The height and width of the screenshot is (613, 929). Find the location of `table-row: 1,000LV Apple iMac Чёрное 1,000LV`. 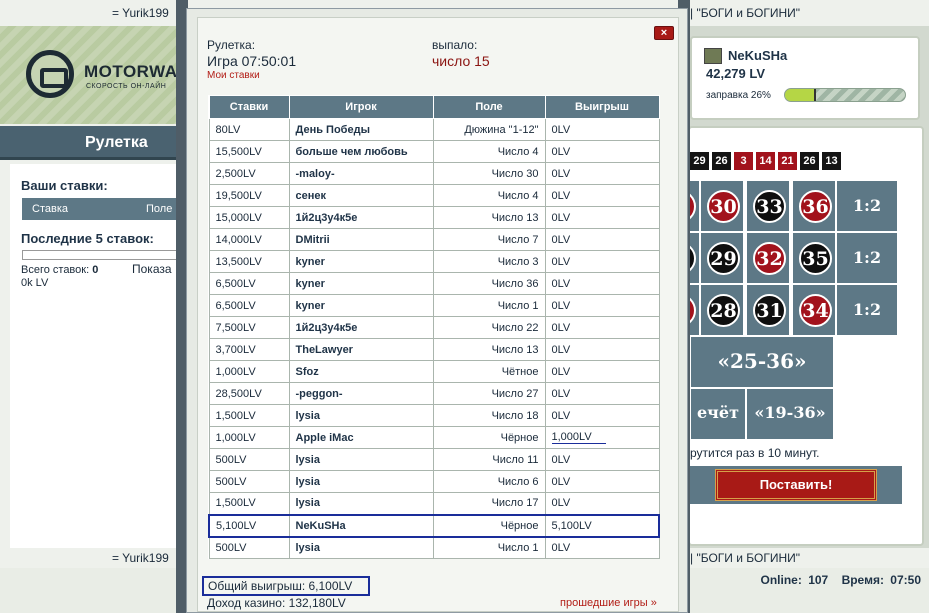

table-row: 1,000LV Apple iMac Чёрное 1,000LV is located at coordinates (434, 437).